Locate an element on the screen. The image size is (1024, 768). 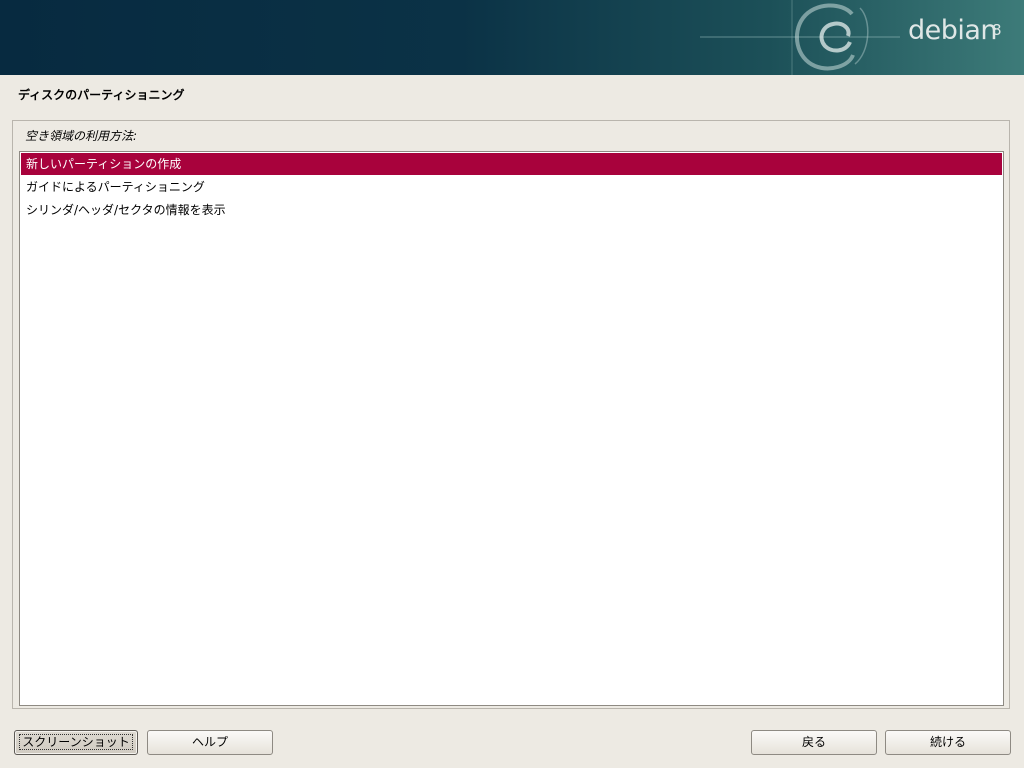
continue-button: 続ける is located at coordinates (948, 742).